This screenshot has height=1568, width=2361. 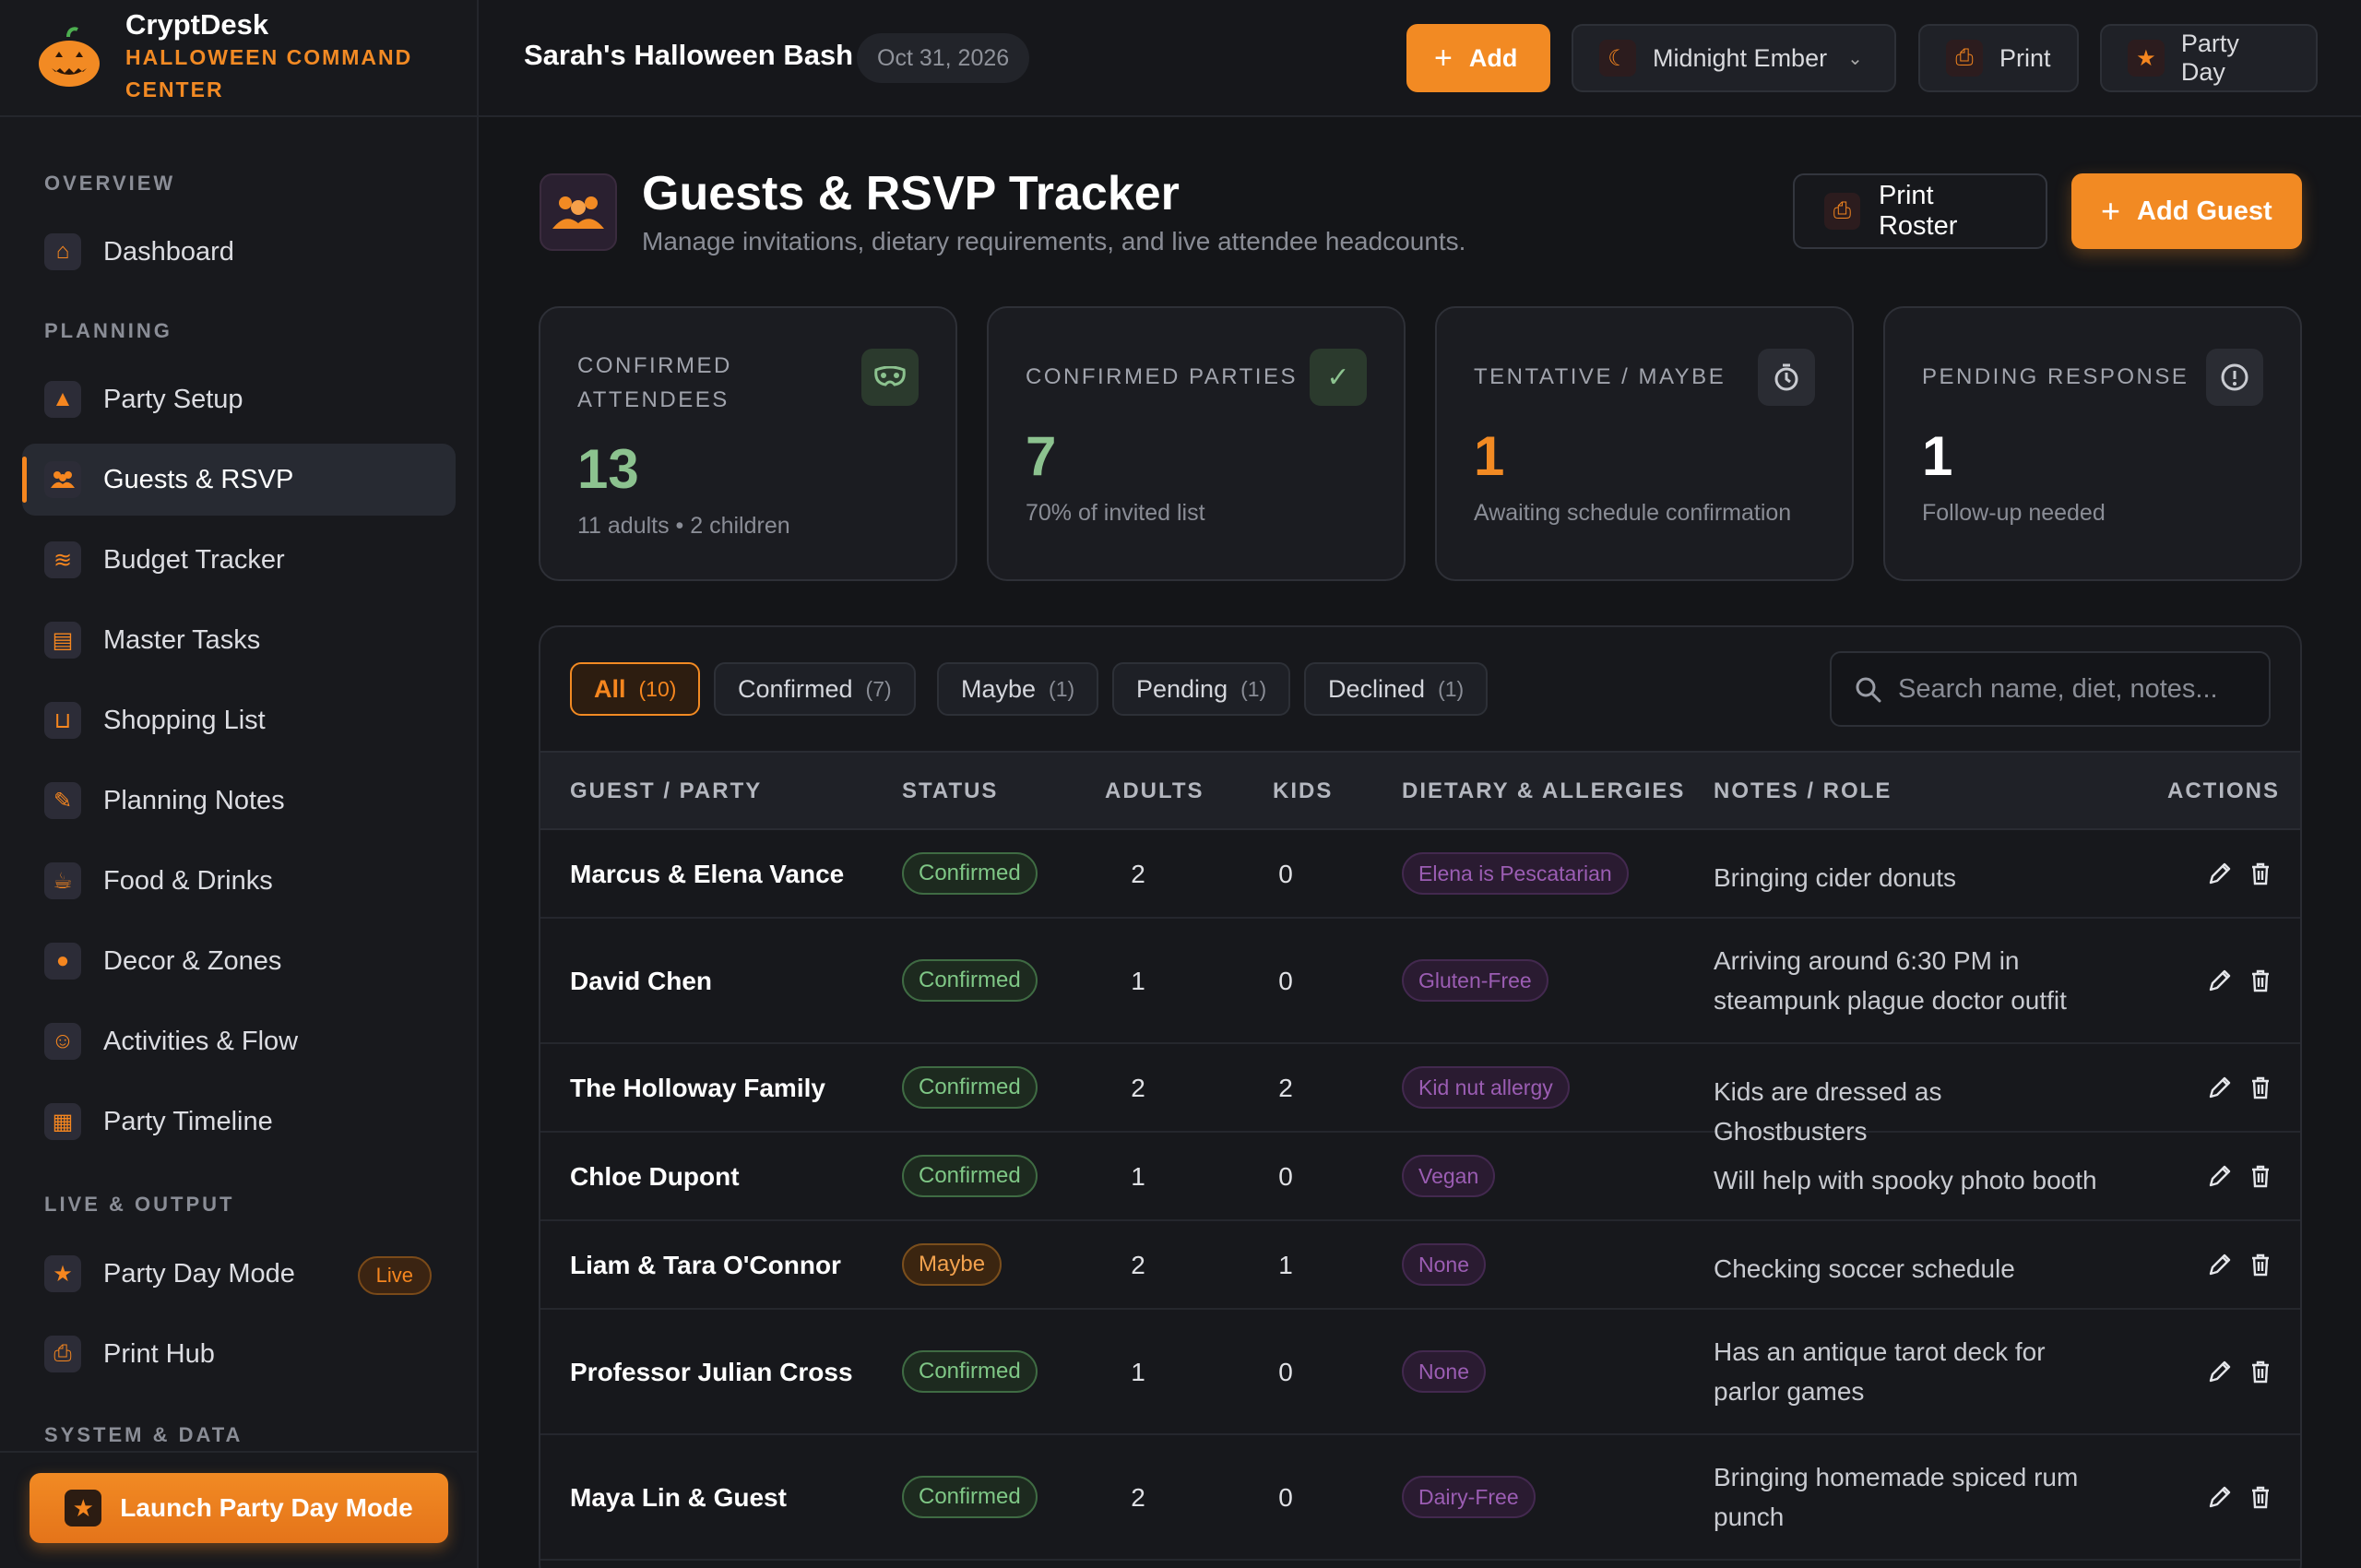 I want to click on add-guest-button: + Add Guest, so click(x=2186, y=211).